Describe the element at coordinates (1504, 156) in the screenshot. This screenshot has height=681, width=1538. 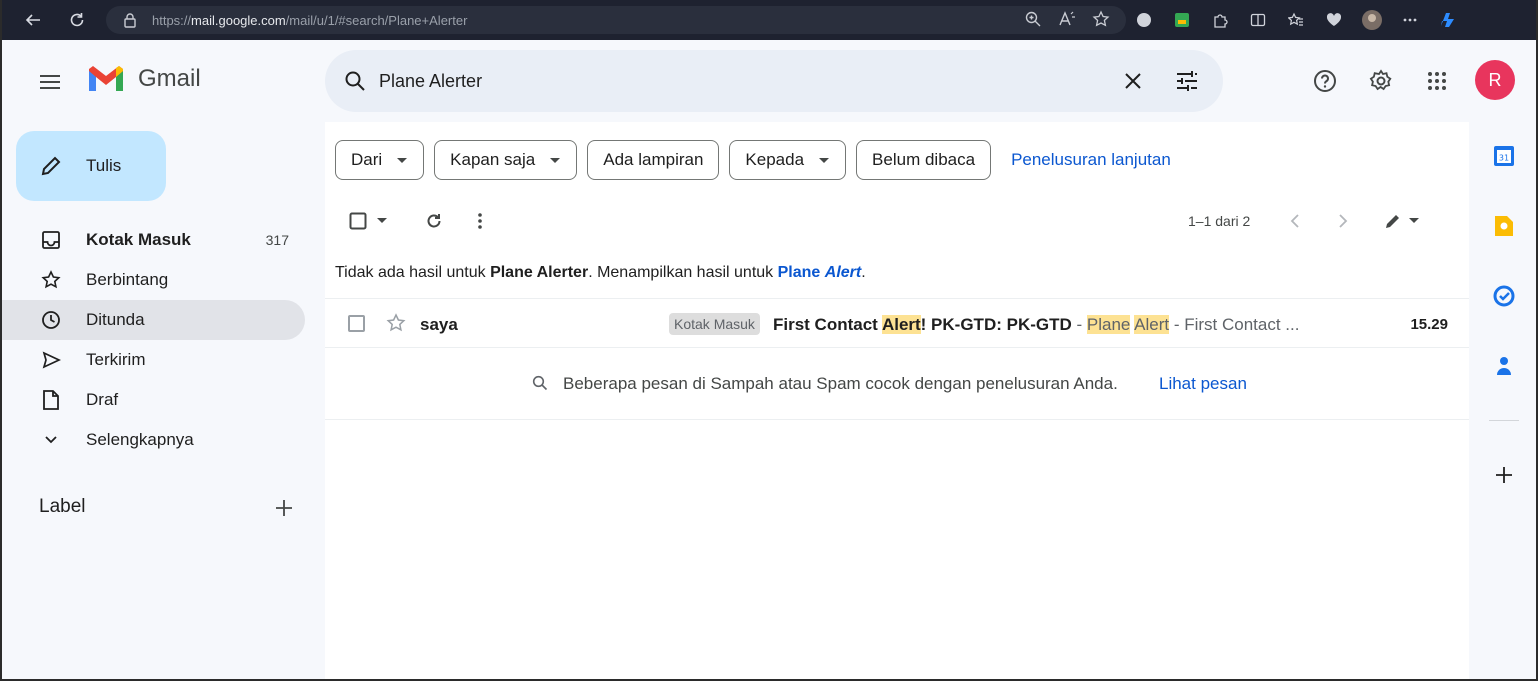
I see `calendar-icon: 31` at that location.